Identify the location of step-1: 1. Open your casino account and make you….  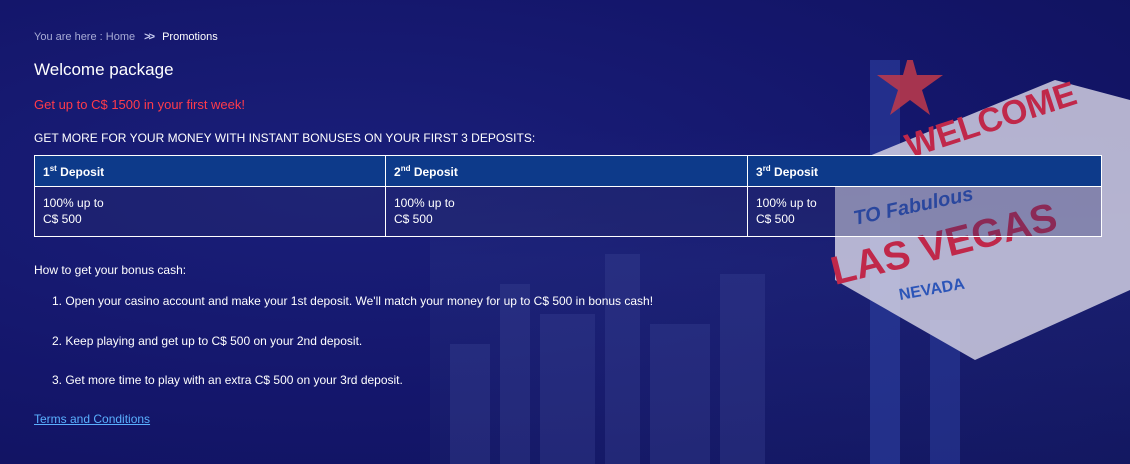
(353, 301).